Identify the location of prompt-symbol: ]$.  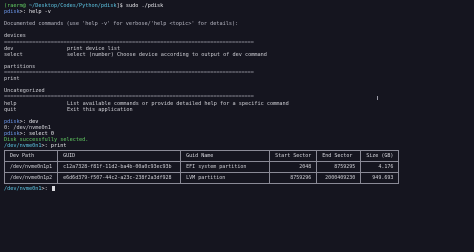
(121, 6).